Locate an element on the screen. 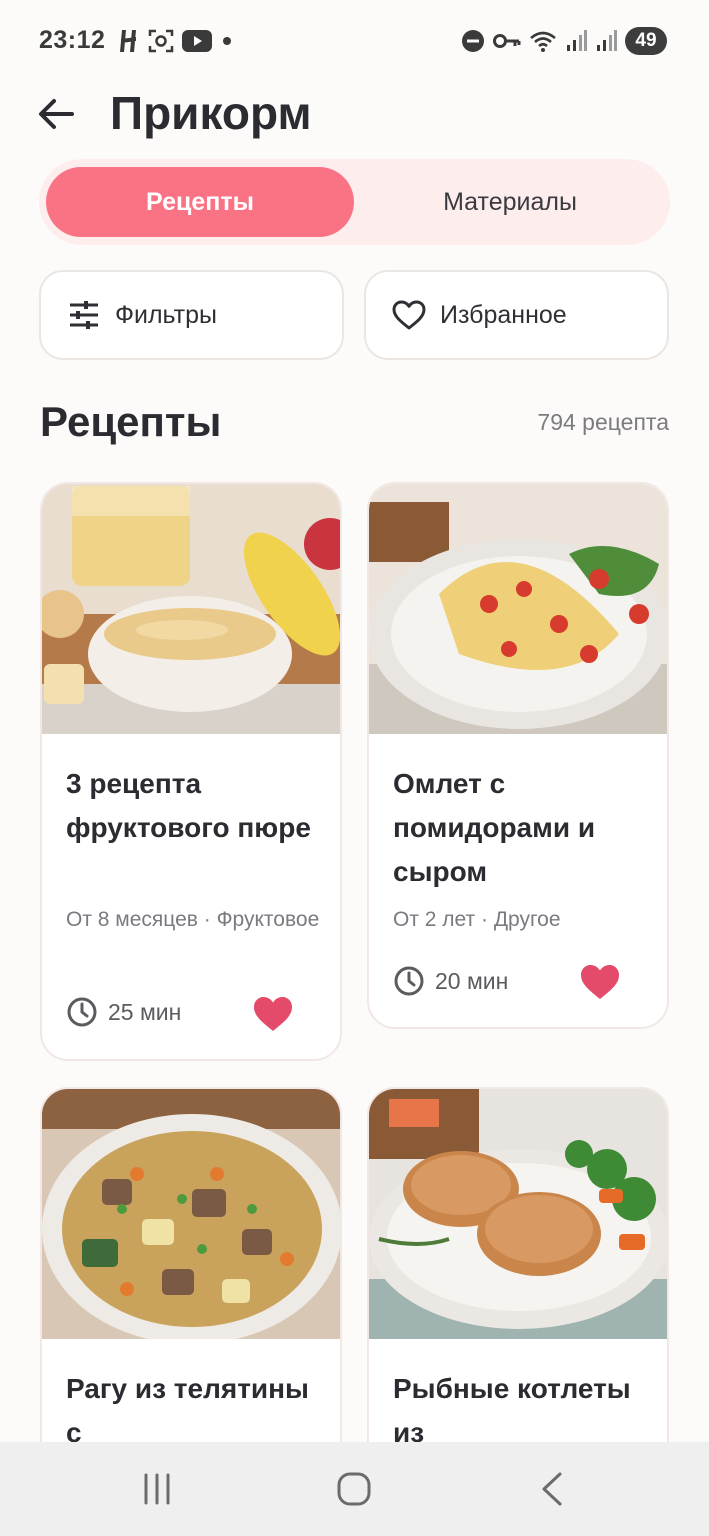 This screenshot has height=1536, width=709. home-button is located at coordinates (354, 1489).